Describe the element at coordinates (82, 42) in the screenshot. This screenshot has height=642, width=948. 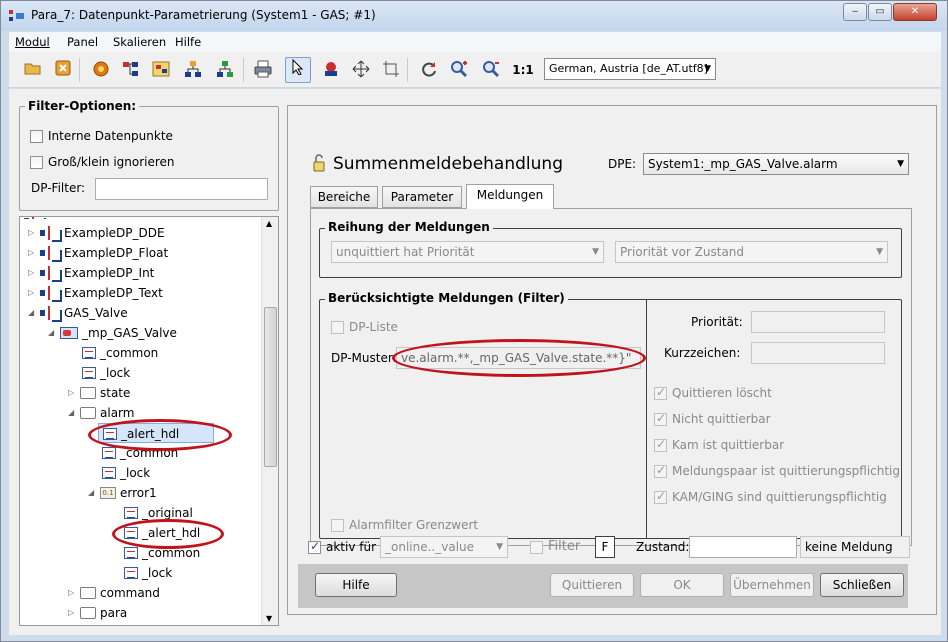
I see `menu-panel: Panel` at that location.